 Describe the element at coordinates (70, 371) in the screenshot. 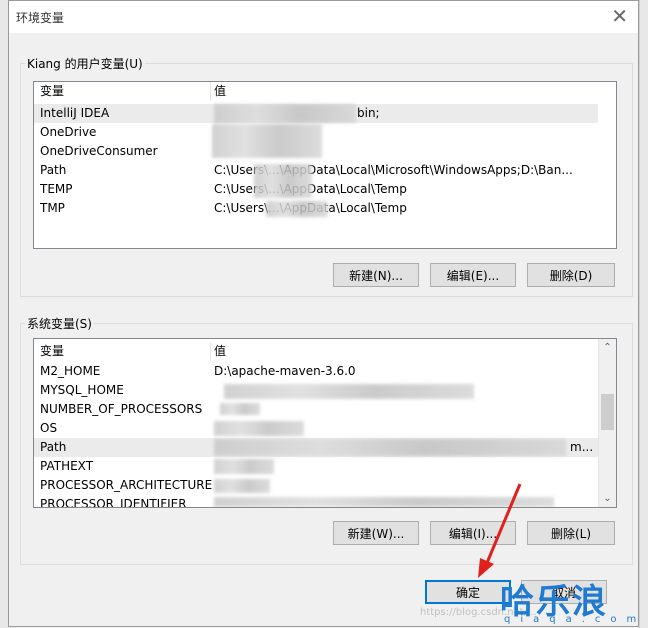

I see `variable-name: M2_HOME` at that location.